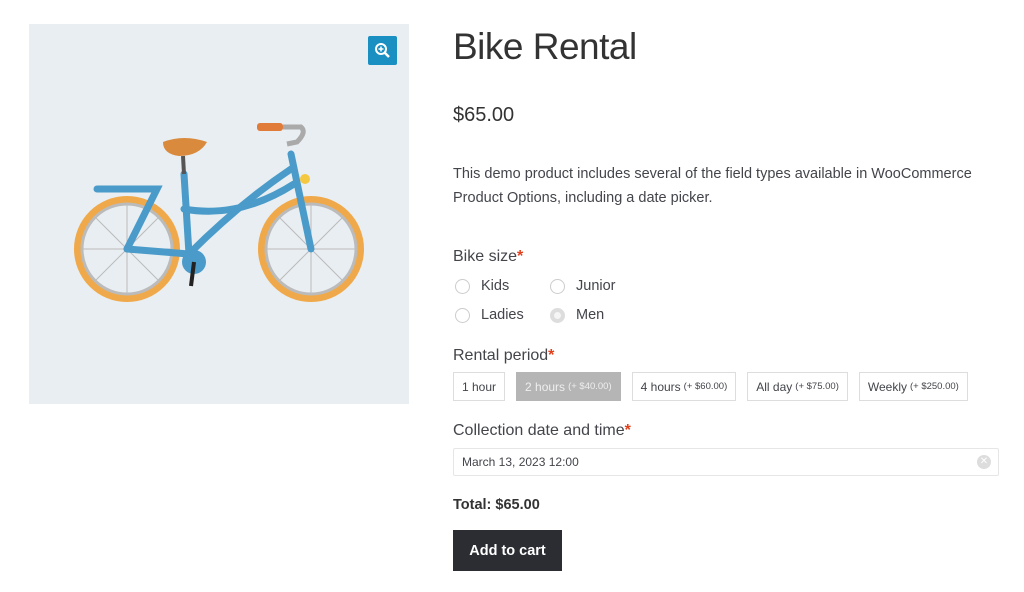 The width and height of the screenshot is (1024, 592). Describe the element at coordinates (590, 315) in the screenshot. I see `radio-label: Men` at that location.